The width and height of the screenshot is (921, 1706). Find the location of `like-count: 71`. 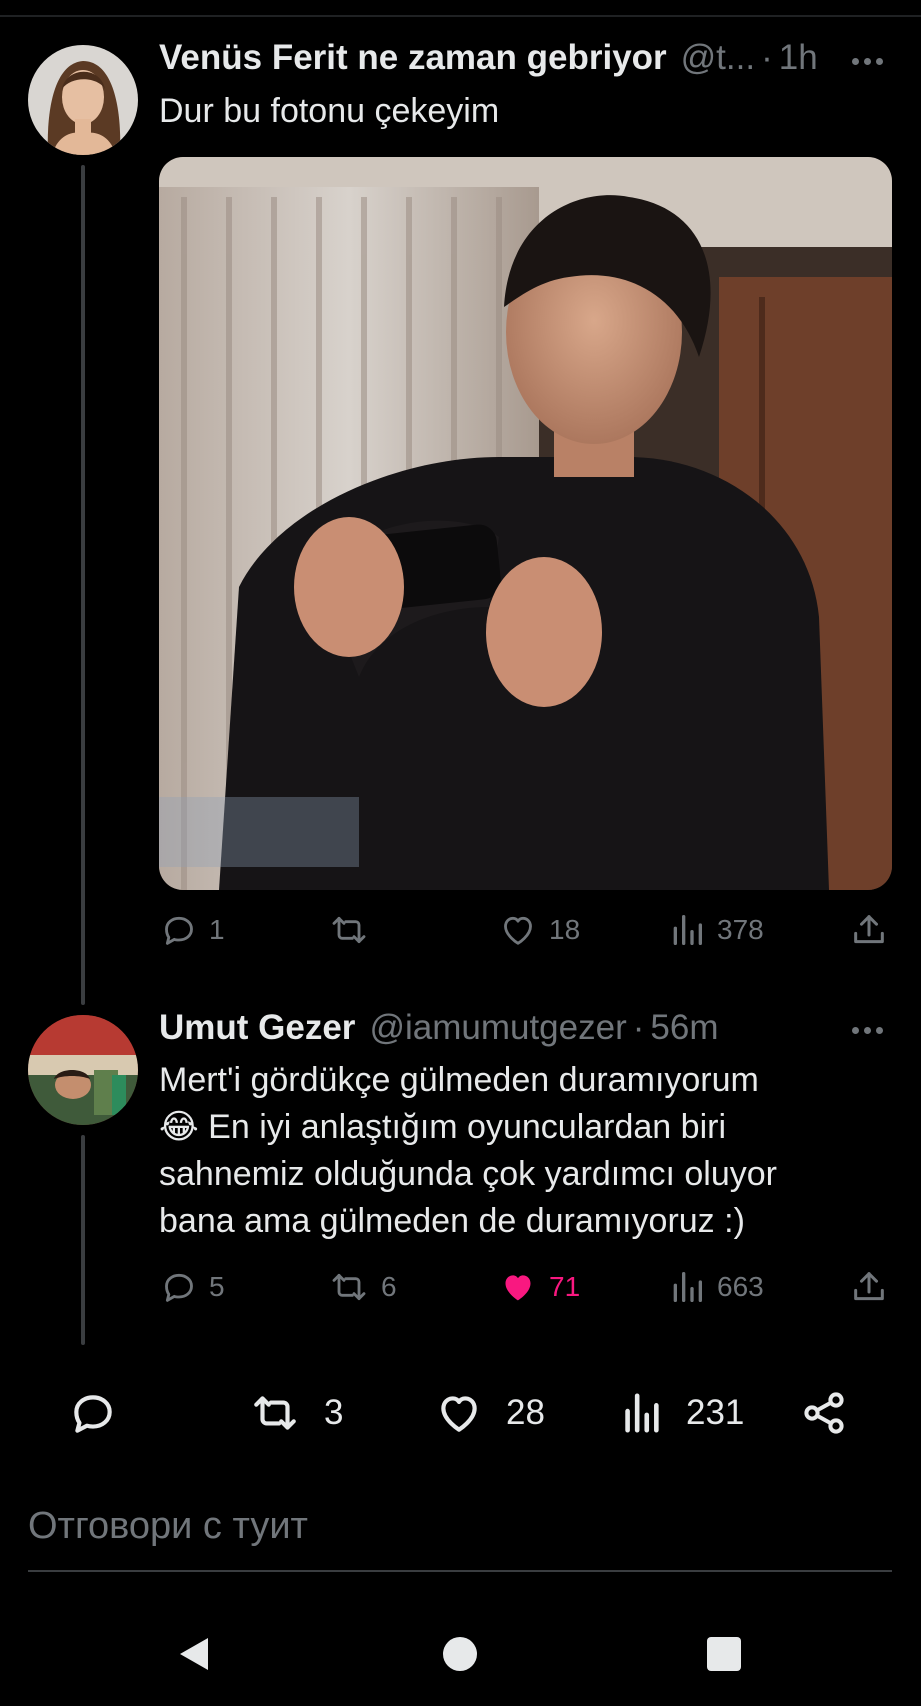

like-count: 71 is located at coordinates (565, 1286).